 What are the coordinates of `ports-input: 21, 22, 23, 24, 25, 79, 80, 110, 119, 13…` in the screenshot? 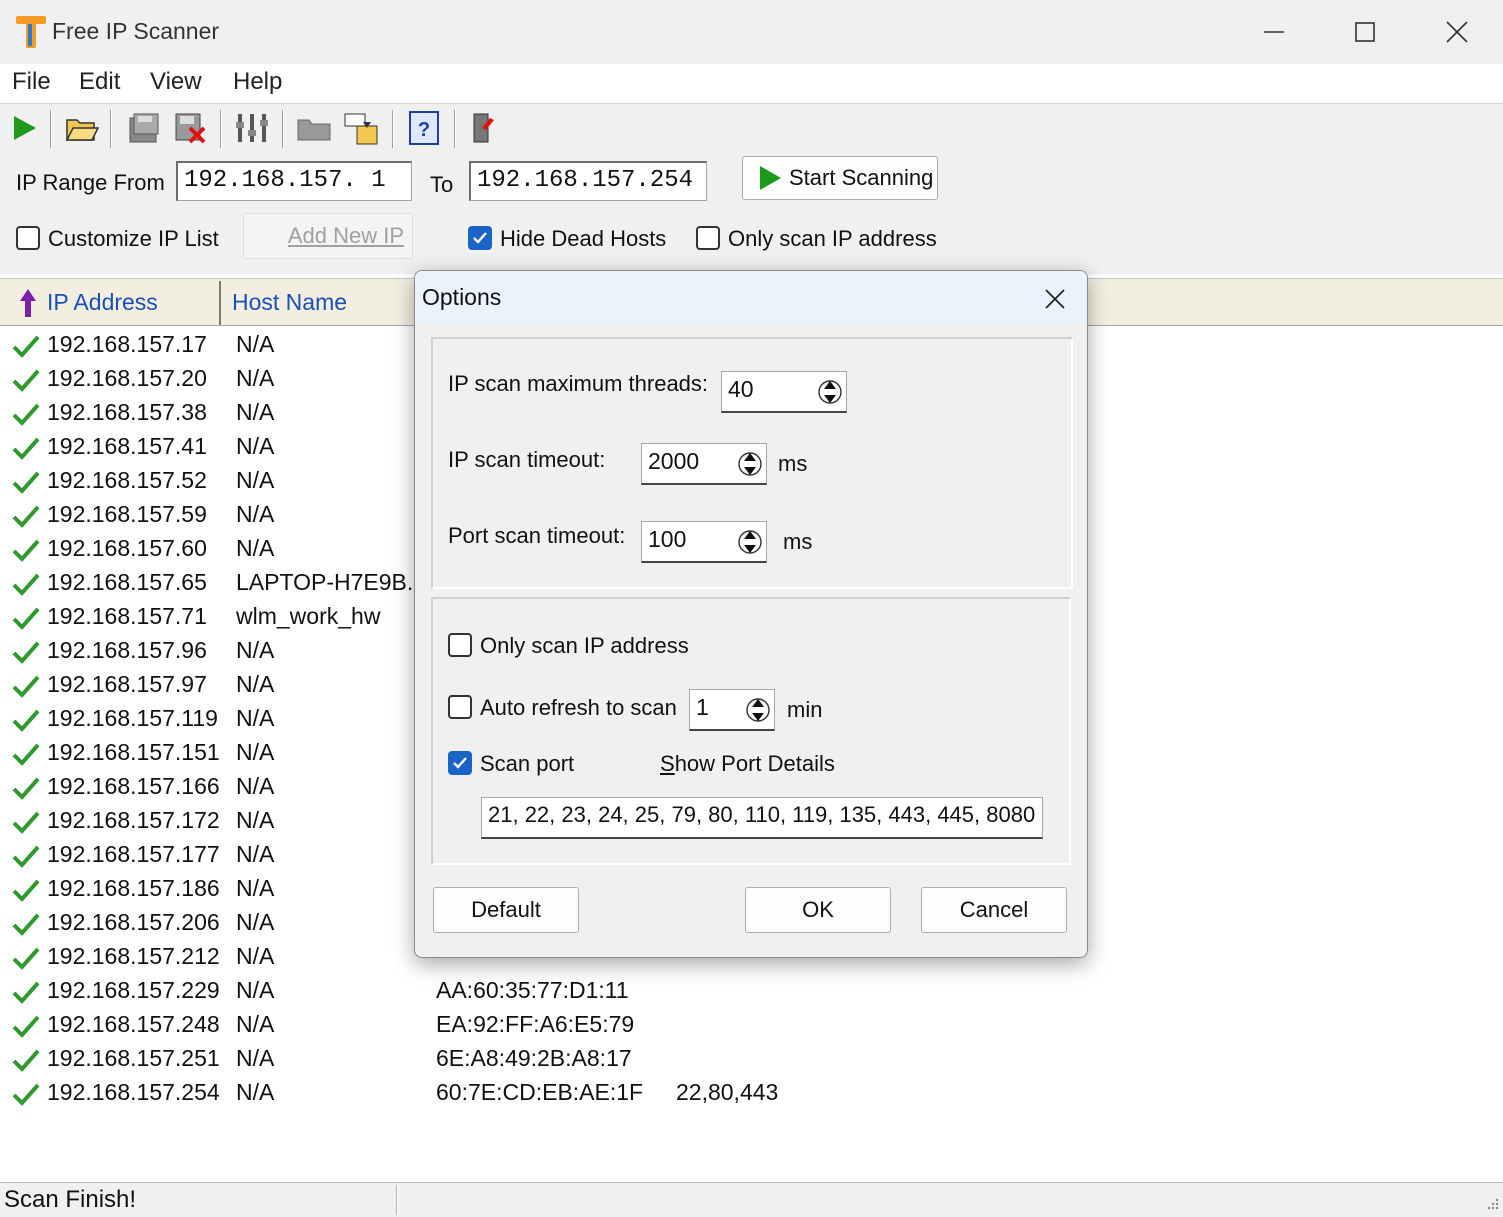 It's located at (762, 818).